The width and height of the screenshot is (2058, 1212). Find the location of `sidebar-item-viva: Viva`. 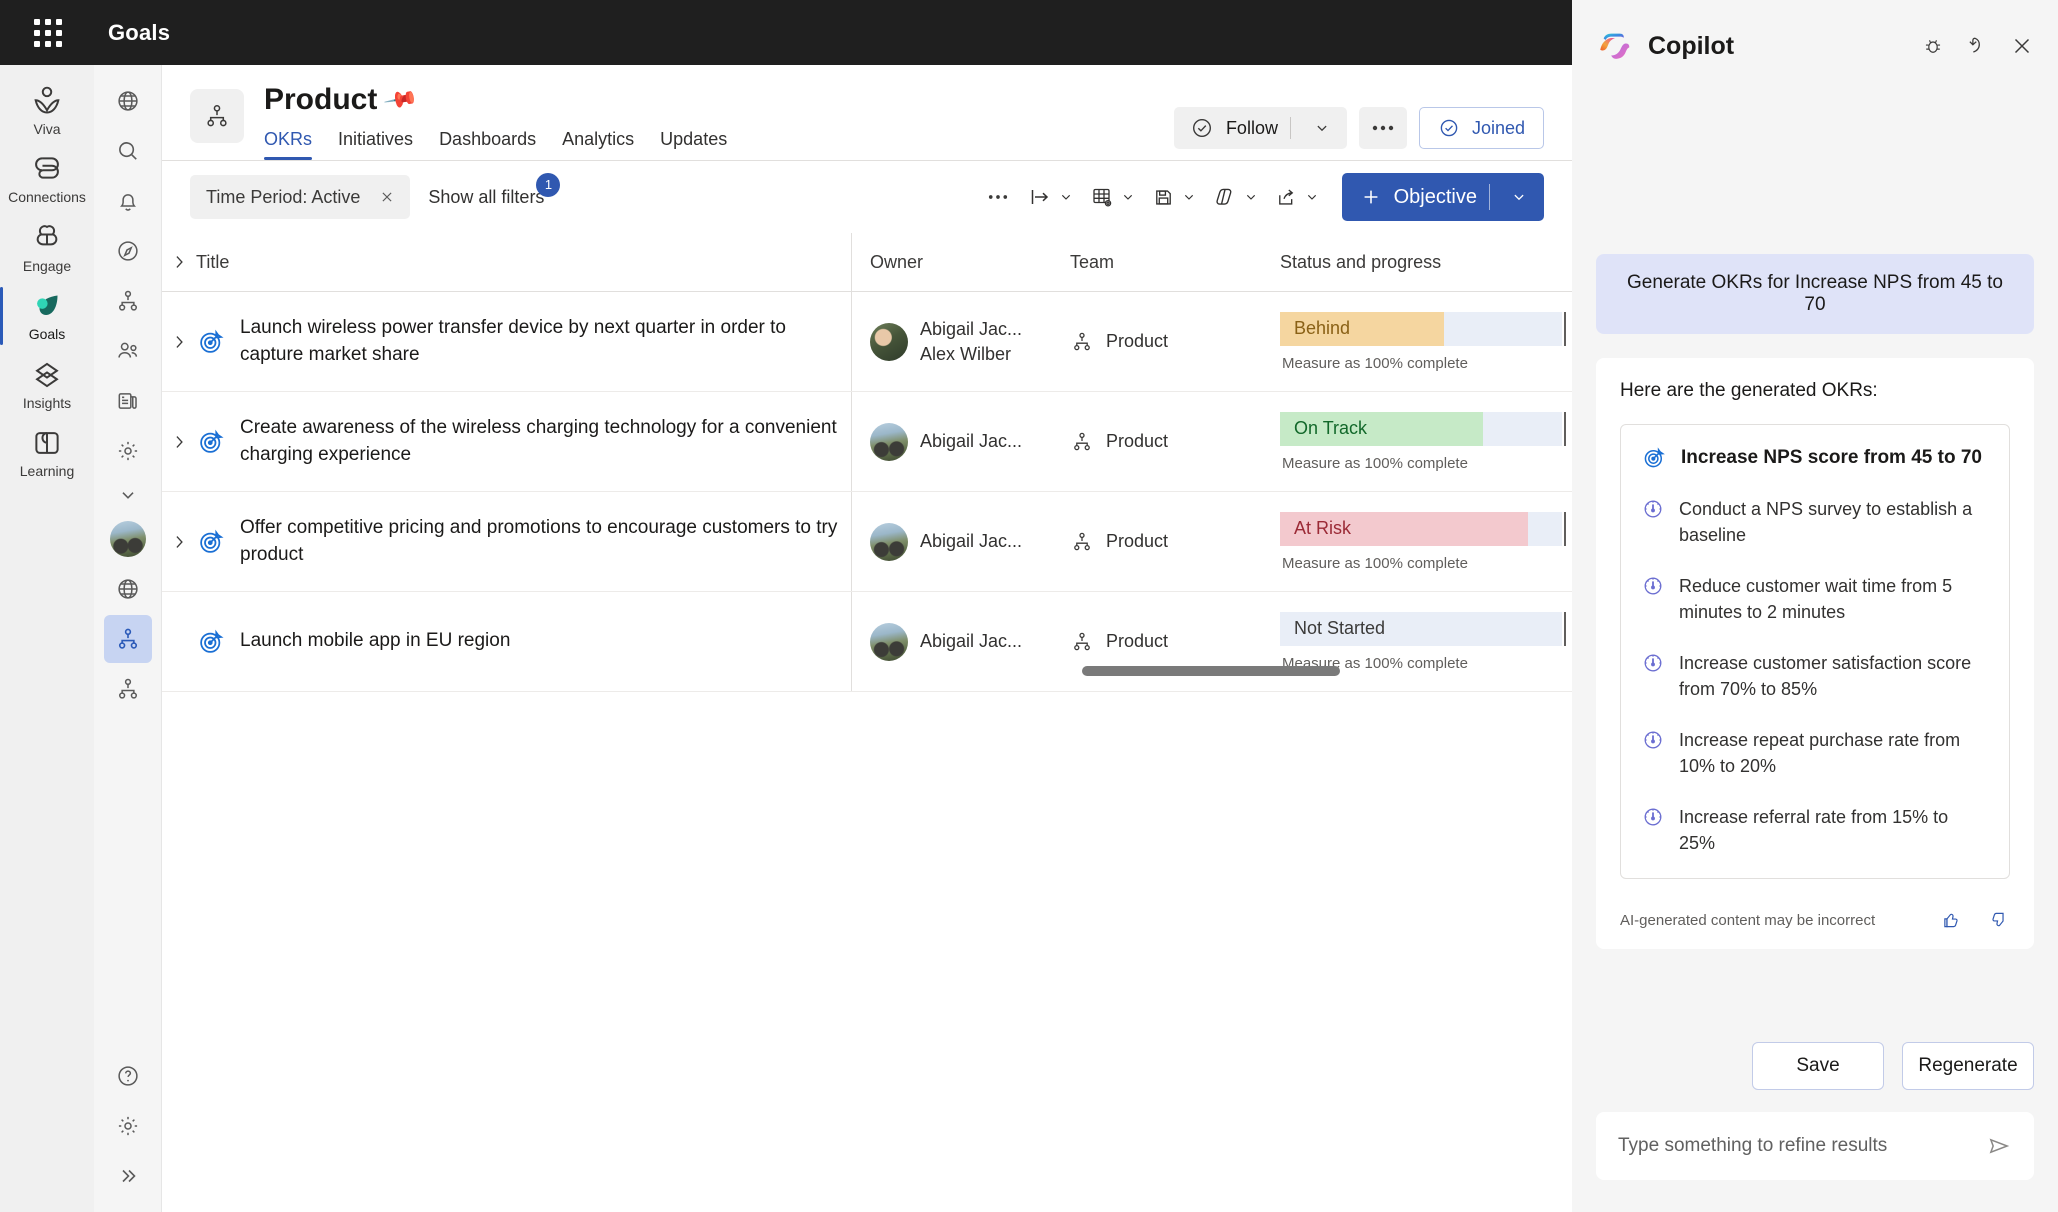

sidebar-item-viva: Viva is located at coordinates (47, 109).